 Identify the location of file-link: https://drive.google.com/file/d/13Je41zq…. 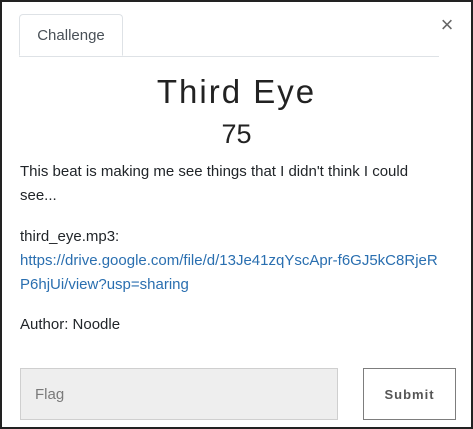
(229, 272).